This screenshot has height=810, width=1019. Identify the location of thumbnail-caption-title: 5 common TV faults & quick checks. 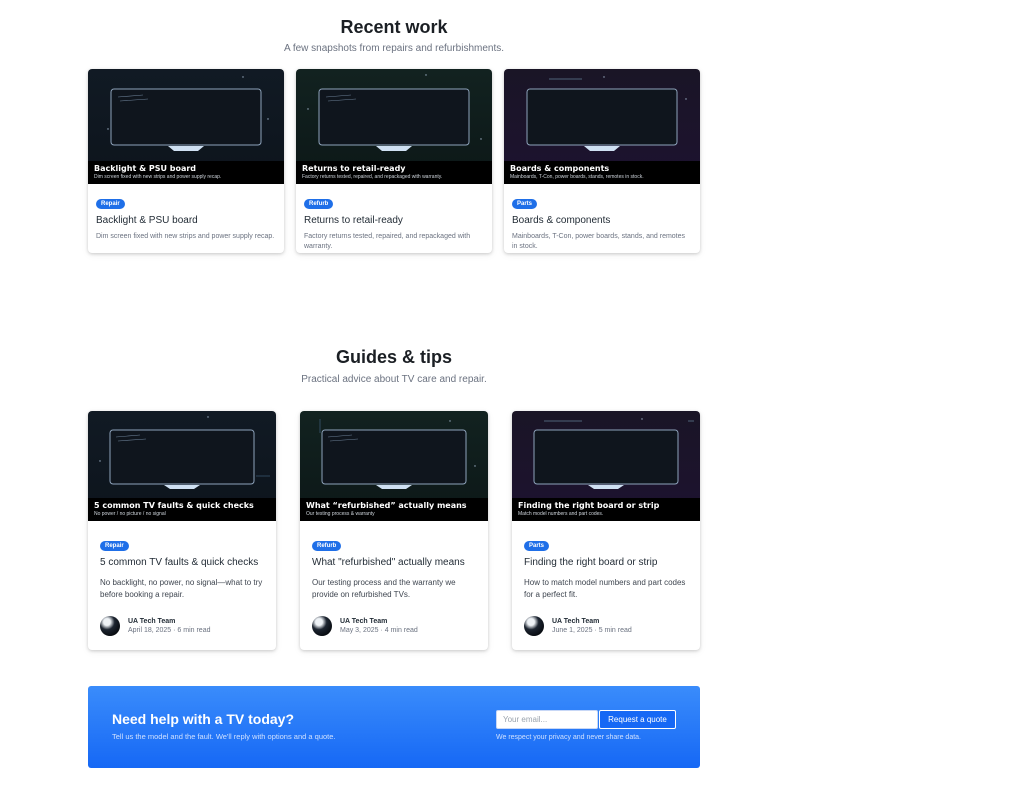
(174, 505).